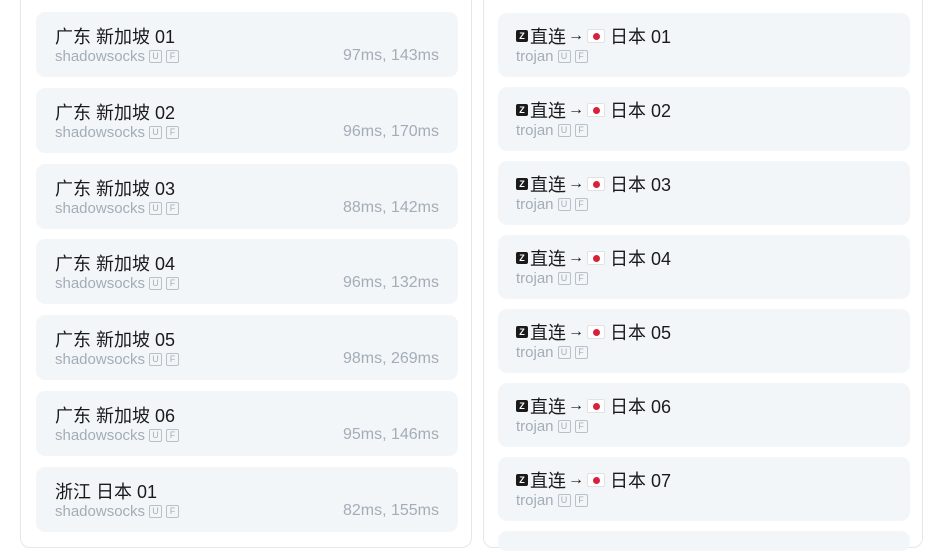  I want to click on node-name: 广东 新加坡 04, so click(115, 264).